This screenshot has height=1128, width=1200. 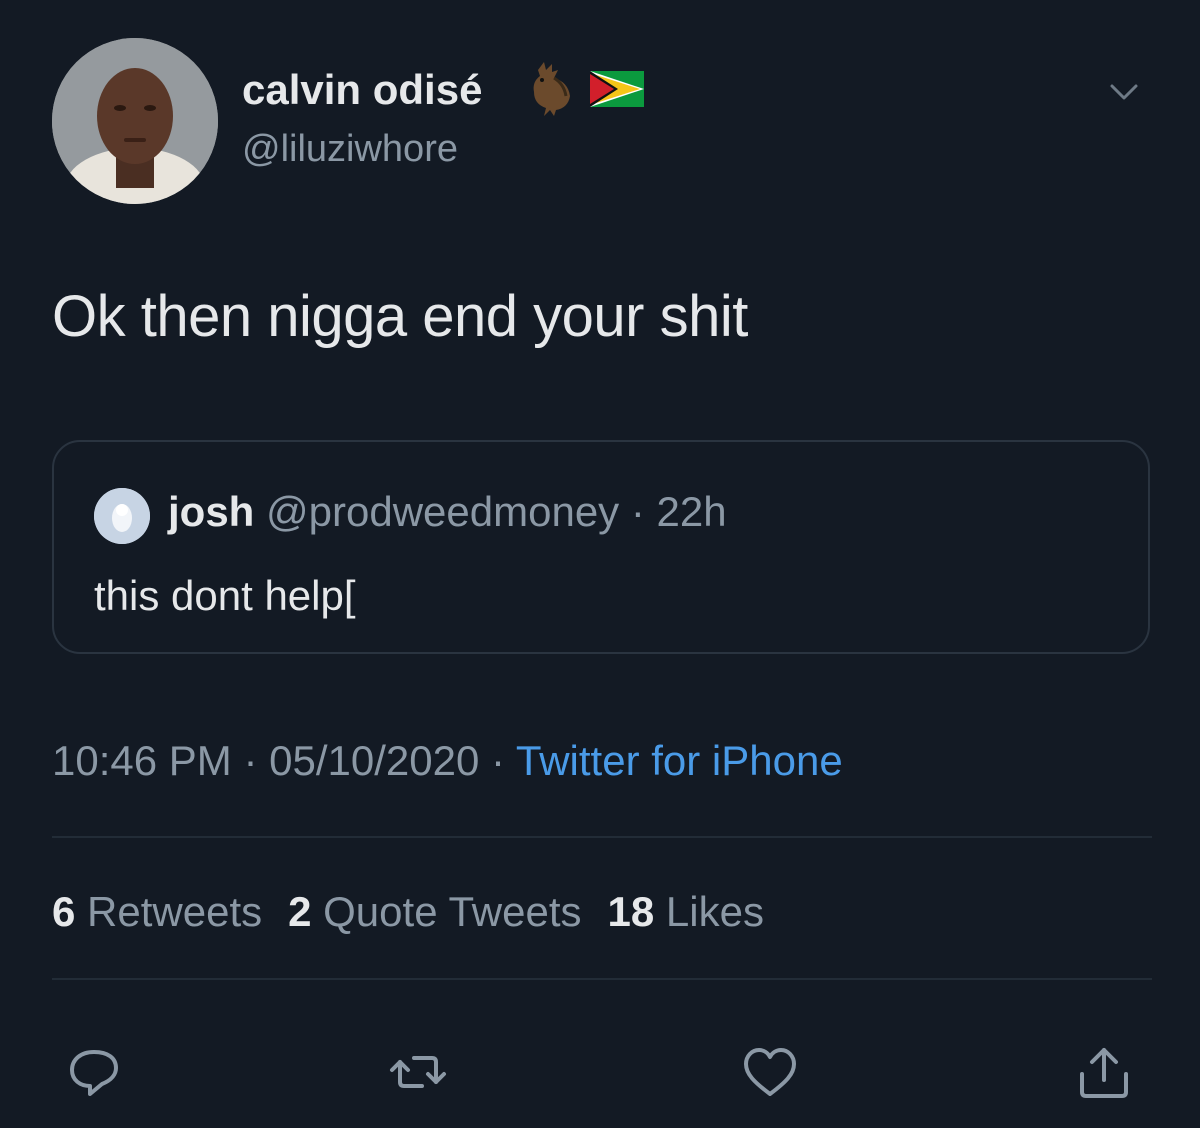 I want to click on quoted-tweet-meta: @prodweedmoney · 22h, so click(x=496, y=511).